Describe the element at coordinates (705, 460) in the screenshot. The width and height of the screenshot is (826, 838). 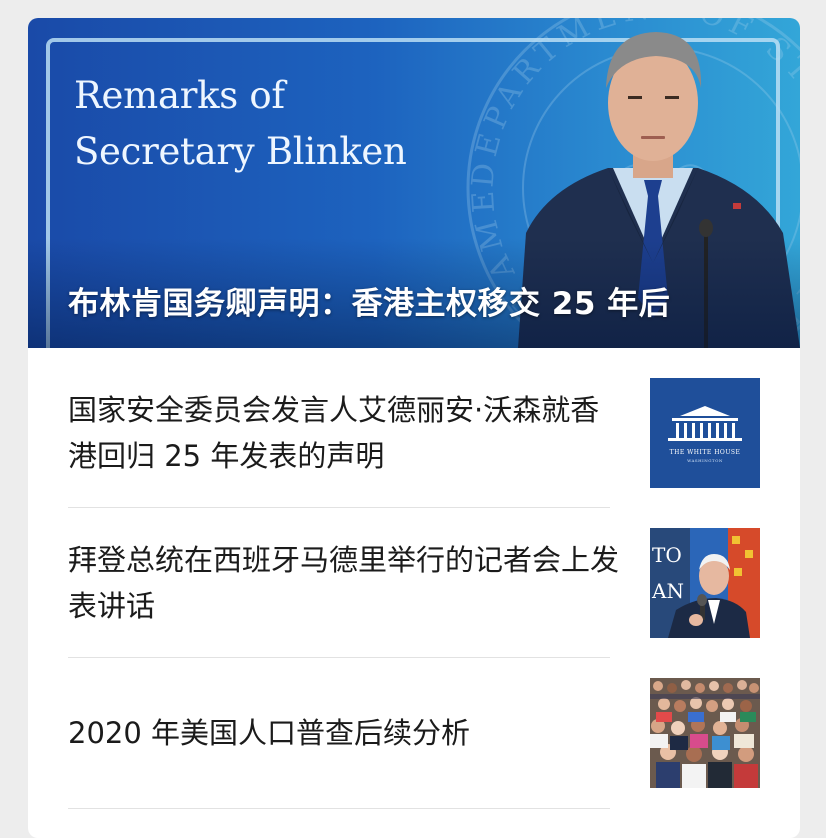
I see `thumb-sublabel: WASHINGTON` at that location.